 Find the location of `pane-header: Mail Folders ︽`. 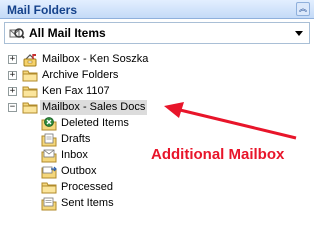

pane-header: Mail Folders ︽ is located at coordinates (157, 9).